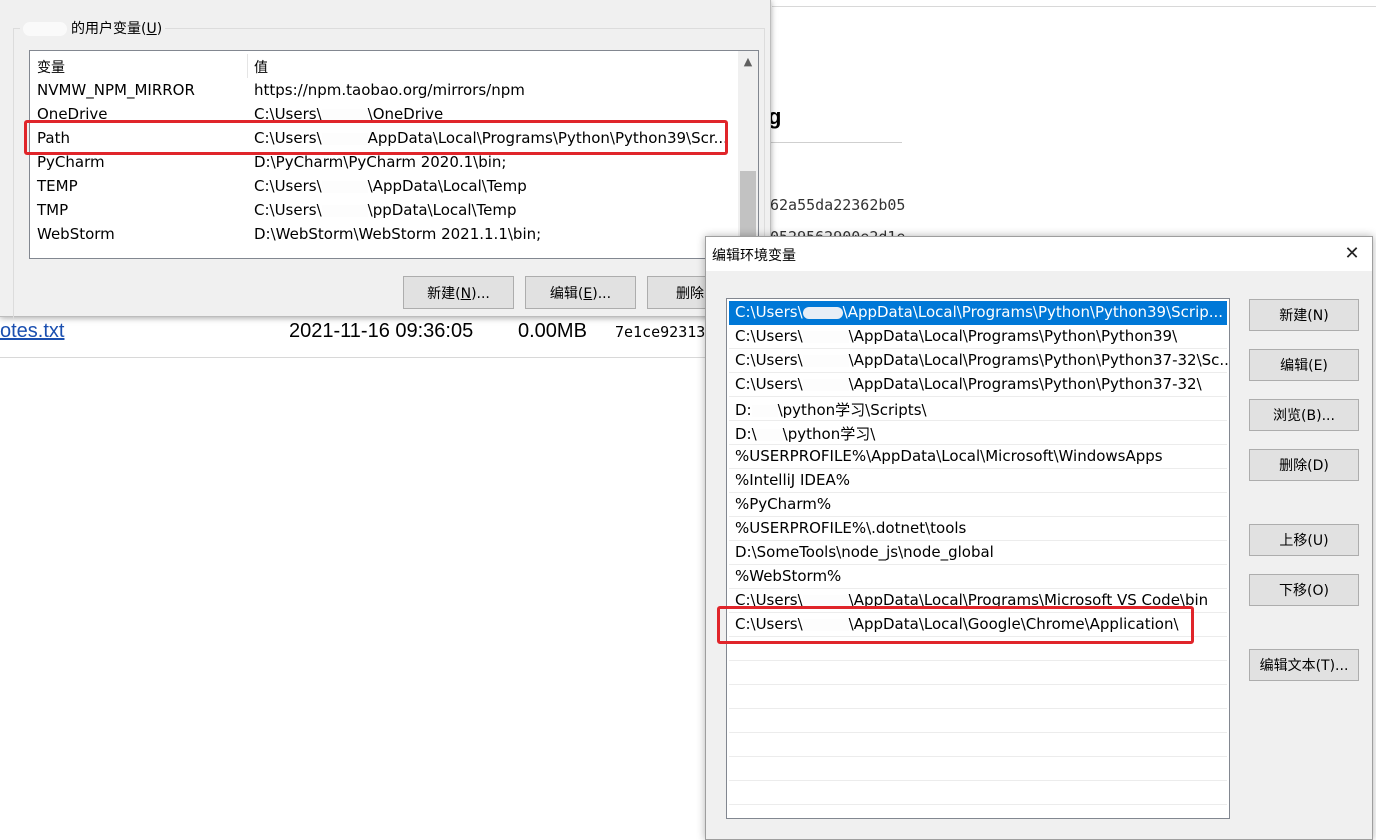 This screenshot has height=840, width=1376. What do you see at coordinates (978, 409) in the screenshot?
I see `list-item: D: \python学习\Scripts\` at bounding box center [978, 409].